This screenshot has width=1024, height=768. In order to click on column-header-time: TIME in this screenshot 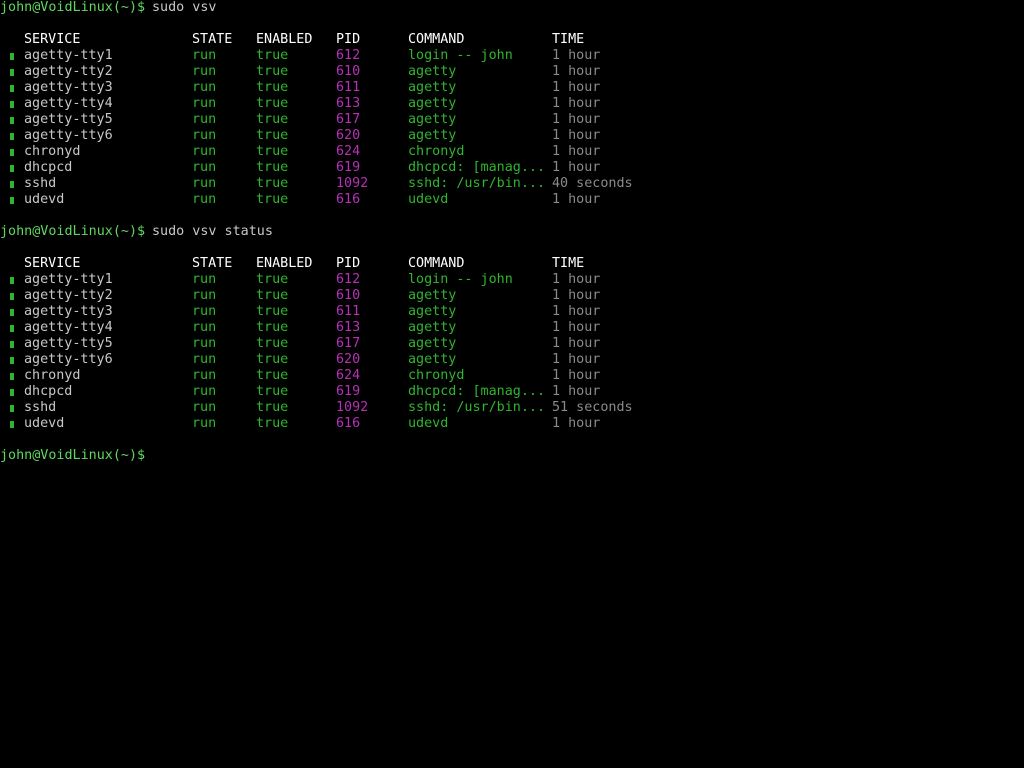, I will do `click(568, 39)`.